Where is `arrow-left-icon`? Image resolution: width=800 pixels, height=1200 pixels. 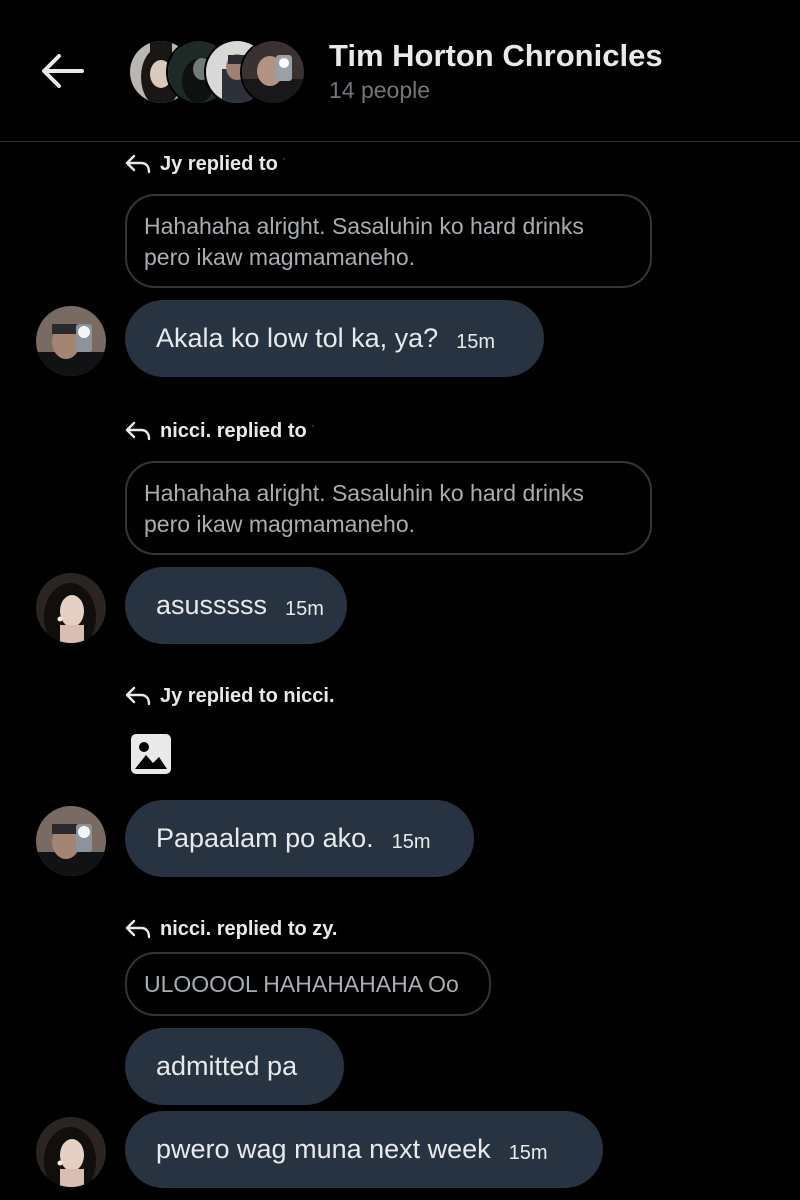
arrow-left-icon is located at coordinates (63, 71).